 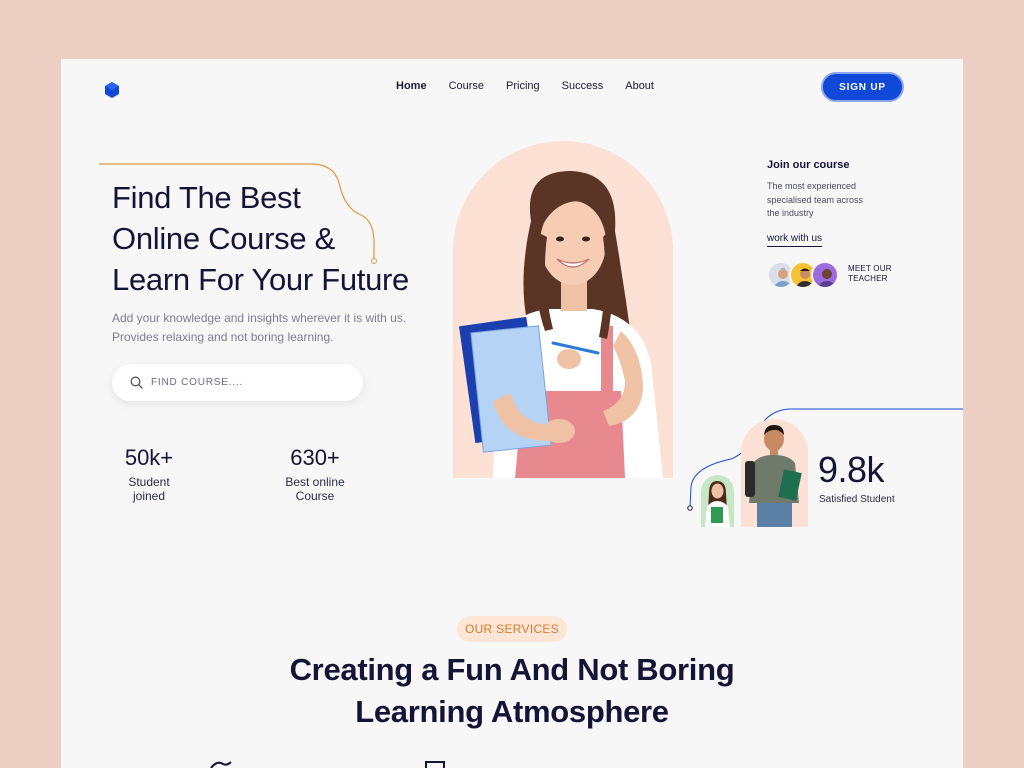 What do you see at coordinates (260, 279) in the screenshot?
I see `hero-title-line: Learn For Your Future` at bounding box center [260, 279].